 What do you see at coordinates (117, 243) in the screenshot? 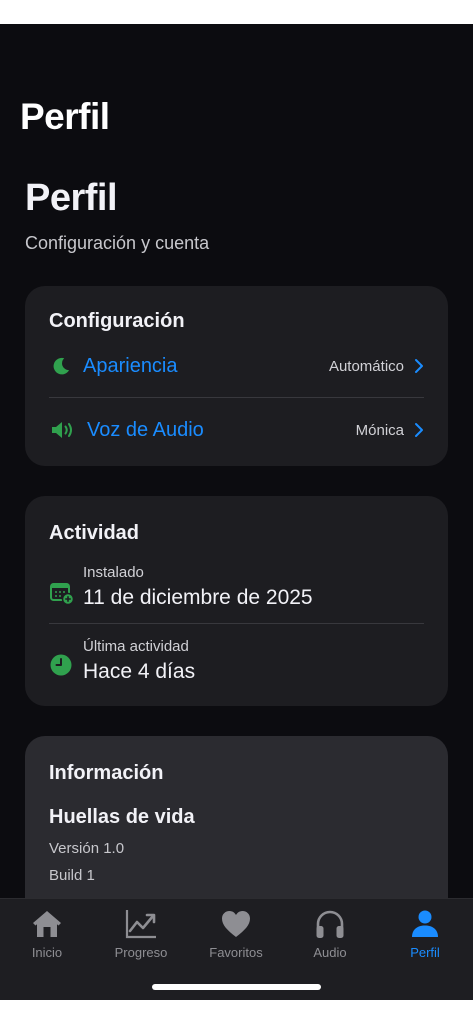
I see `page-subtitle: Configuración y cuenta` at bounding box center [117, 243].